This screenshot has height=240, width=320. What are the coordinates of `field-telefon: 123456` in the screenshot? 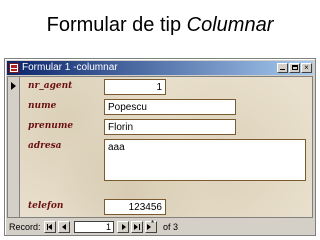 It's located at (135, 207).